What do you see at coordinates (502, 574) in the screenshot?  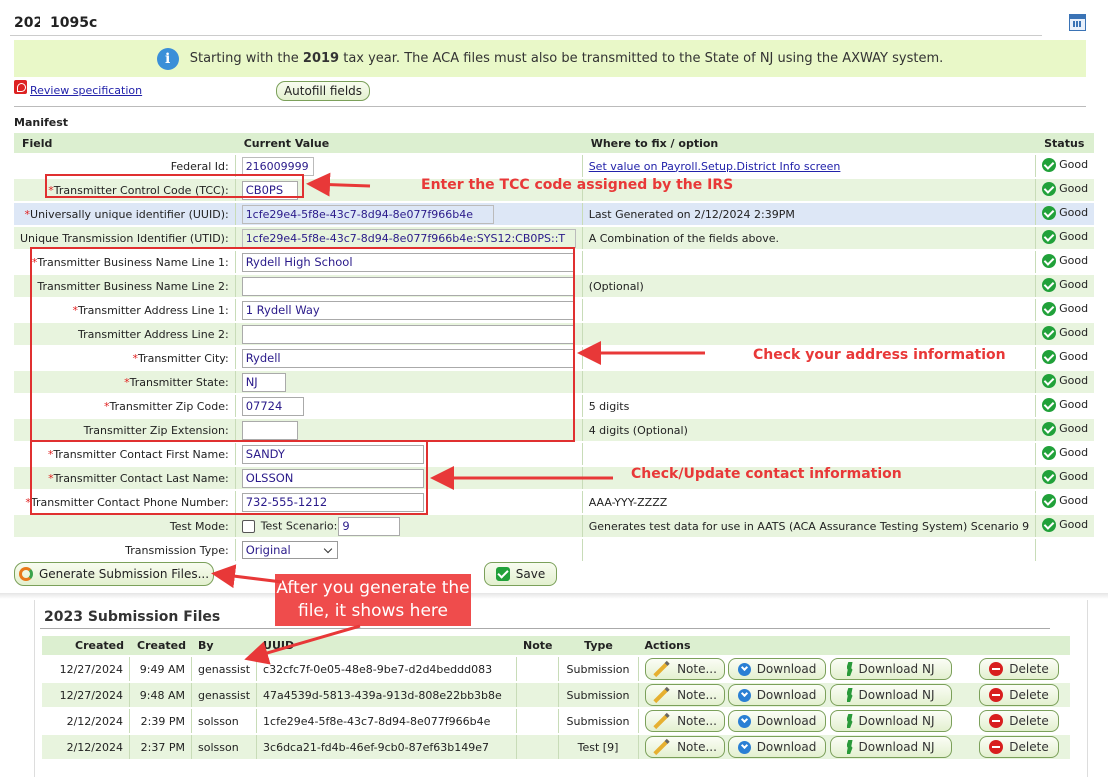 I see `save-icon` at bounding box center [502, 574].